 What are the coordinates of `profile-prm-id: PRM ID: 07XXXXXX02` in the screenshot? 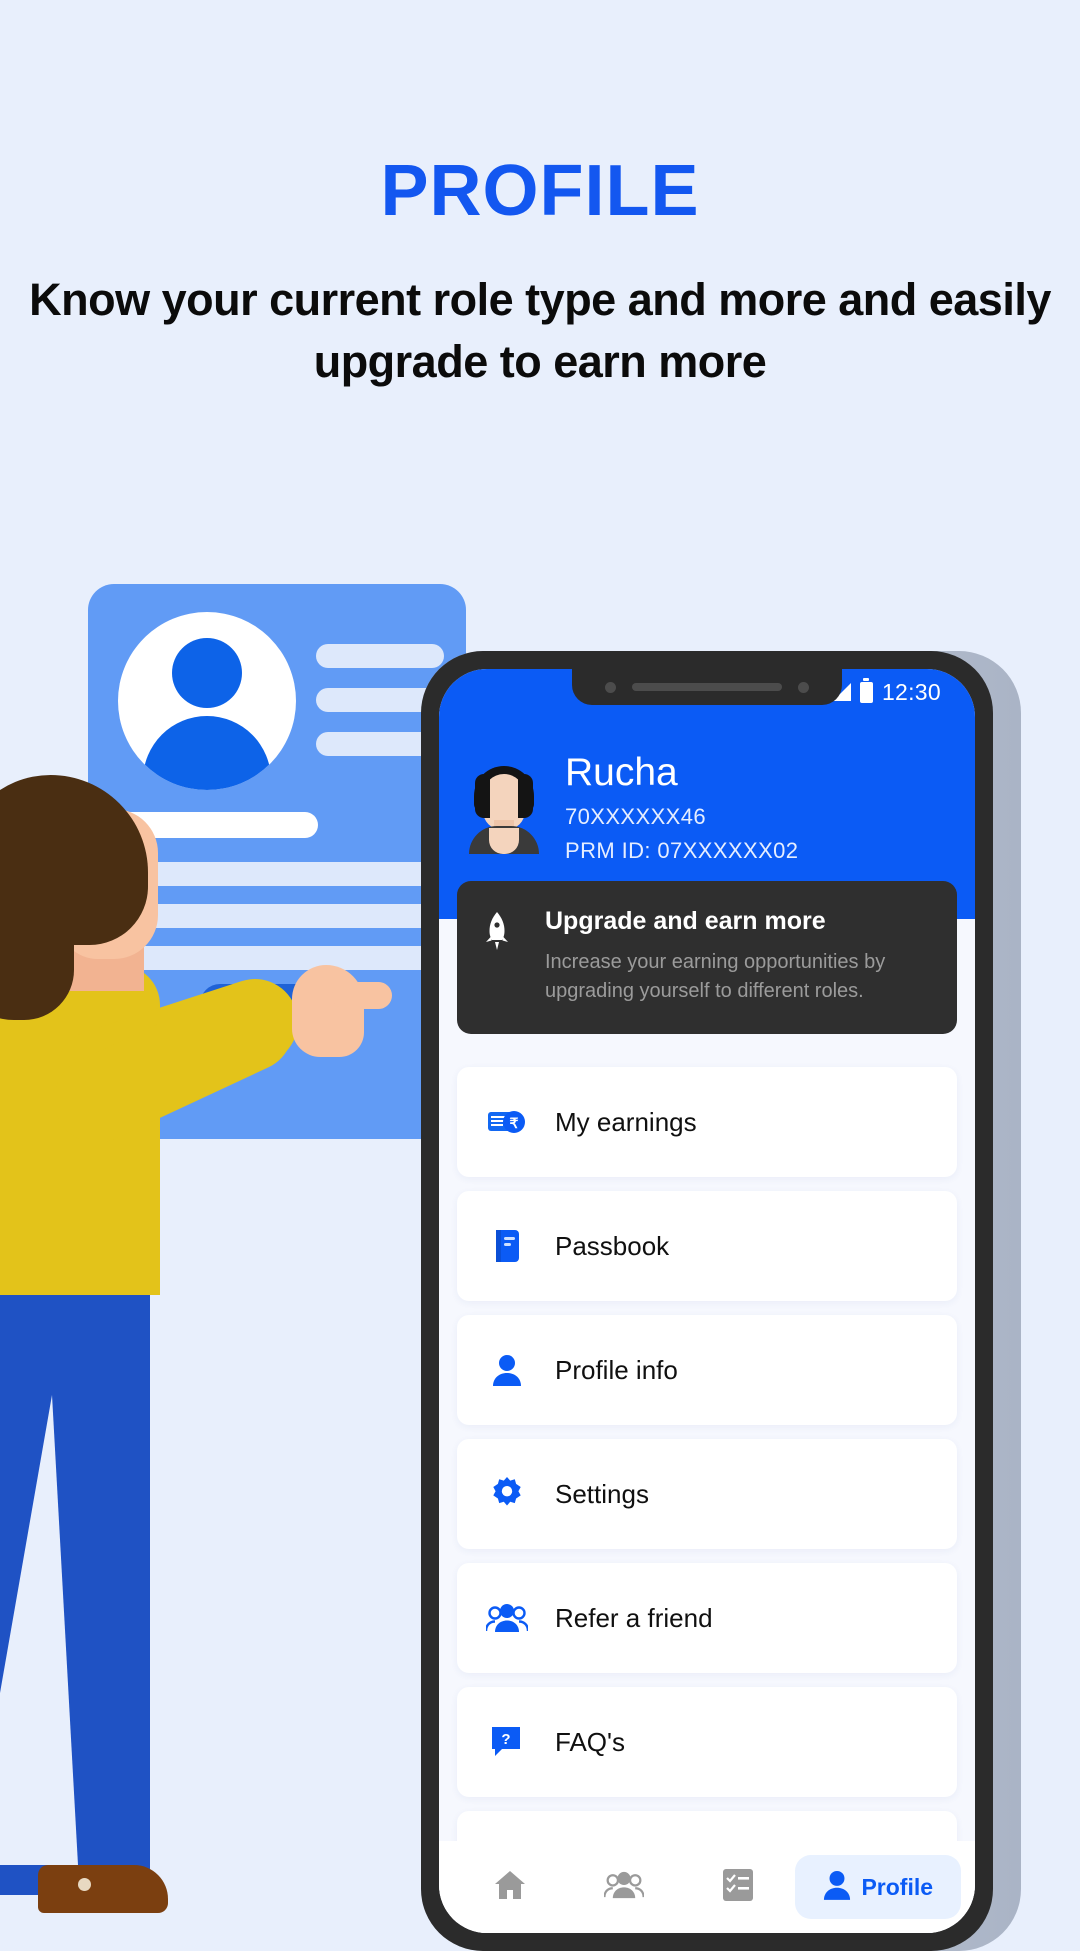 It's located at (682, 850).